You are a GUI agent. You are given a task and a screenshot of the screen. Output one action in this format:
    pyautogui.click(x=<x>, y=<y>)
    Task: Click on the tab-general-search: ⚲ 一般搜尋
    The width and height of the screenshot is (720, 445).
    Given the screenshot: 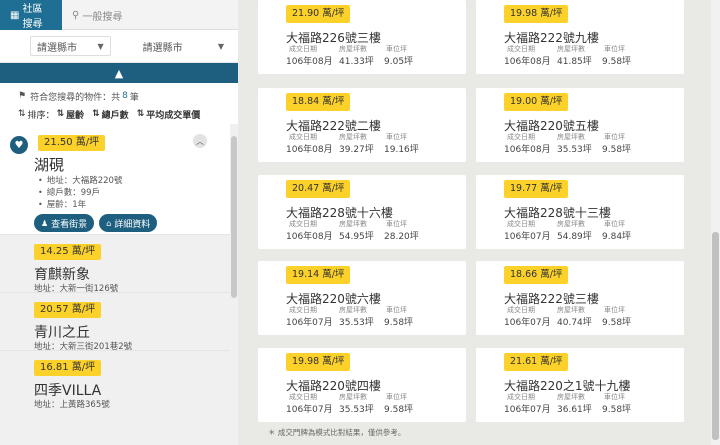 What is the action you would take?
    pyautogui.click(x=97, y=15)
    